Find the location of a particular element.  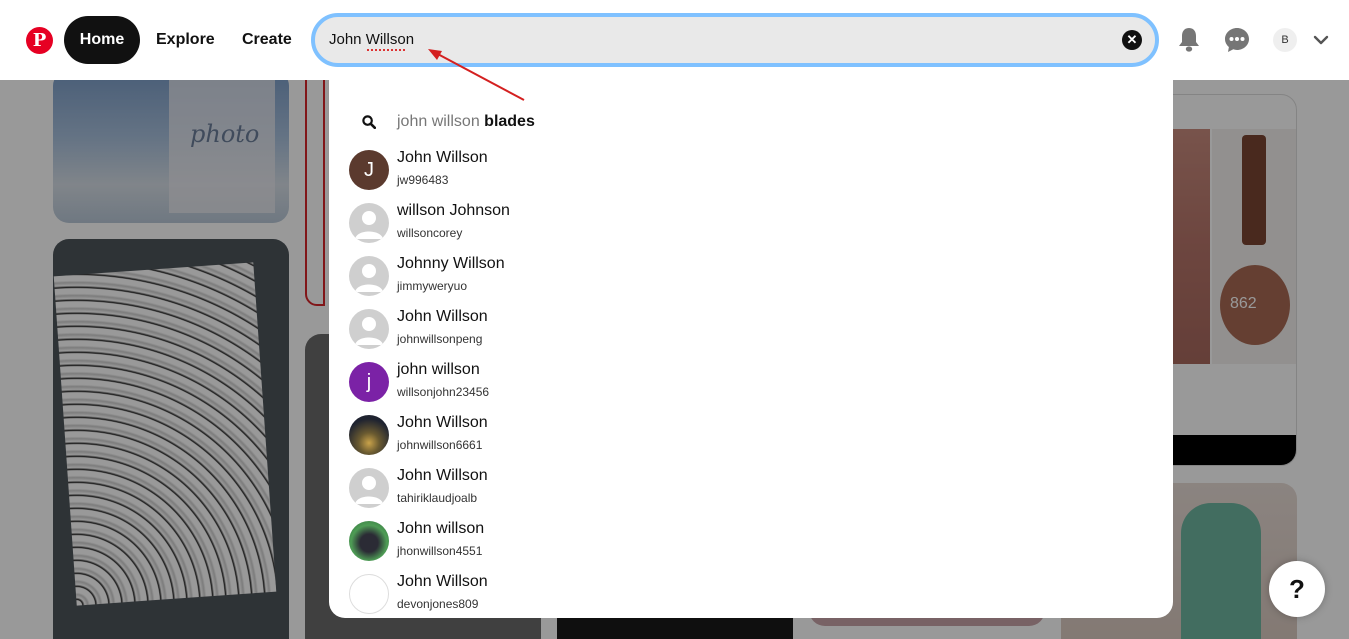

user-display-name: willson Johnson is located at coordinates (453, 210).